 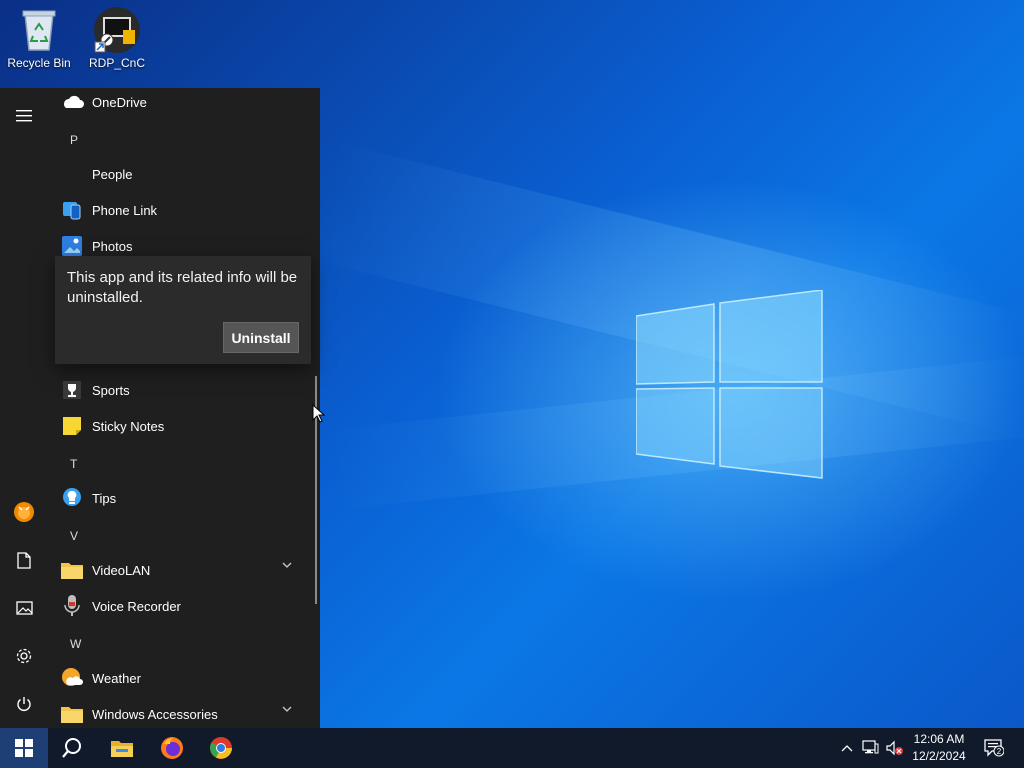 I want to click on show-hidden-icons-button, so click(x=847, y=748).